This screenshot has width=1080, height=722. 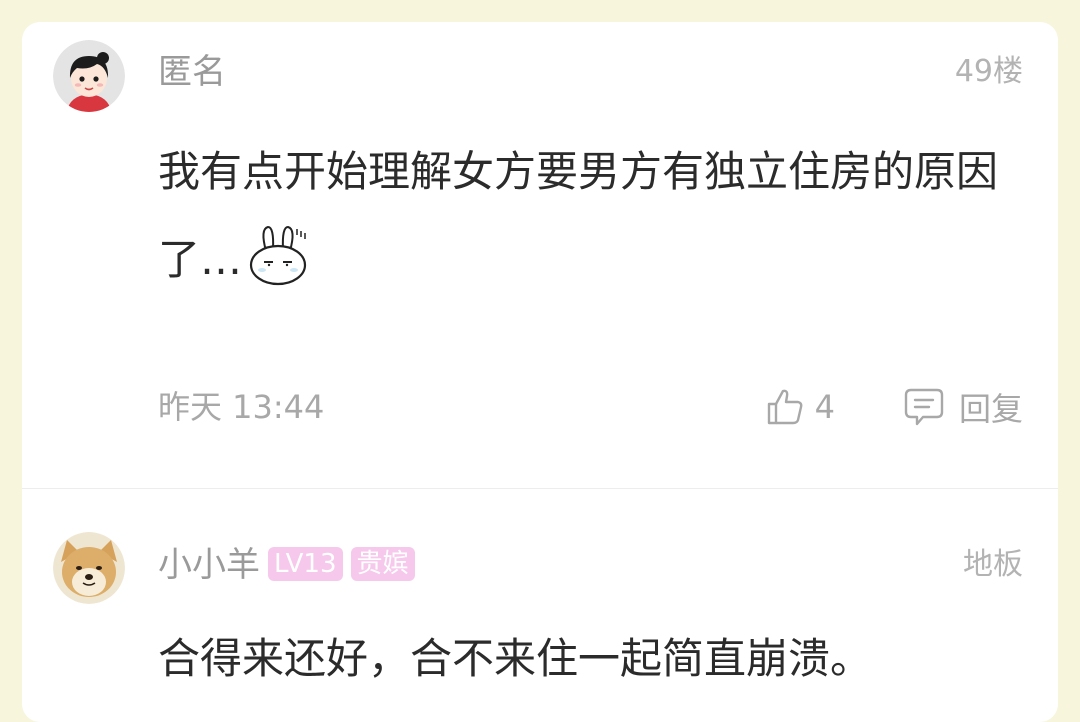 I want to click on chat-bubble-icon, so click(x=924, y=407).